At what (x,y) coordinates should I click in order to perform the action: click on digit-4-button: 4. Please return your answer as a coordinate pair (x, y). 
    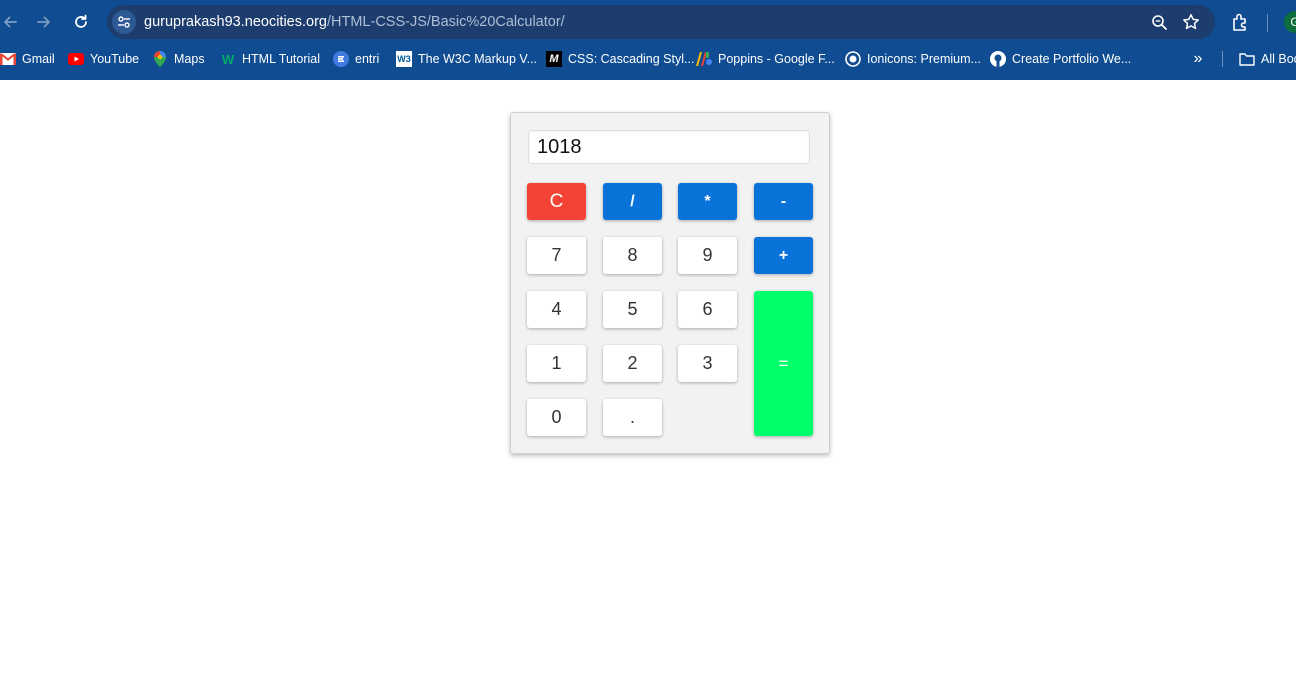
    Looking at the image, I should click on (556, 309).